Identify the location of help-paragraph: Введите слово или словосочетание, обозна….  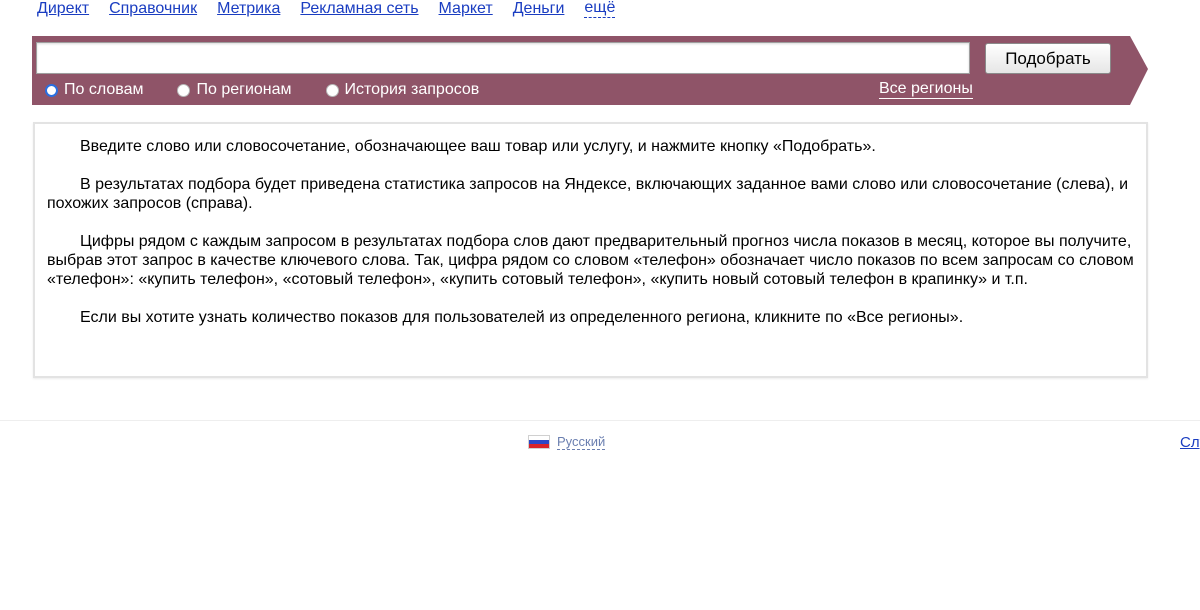
(478, 146).